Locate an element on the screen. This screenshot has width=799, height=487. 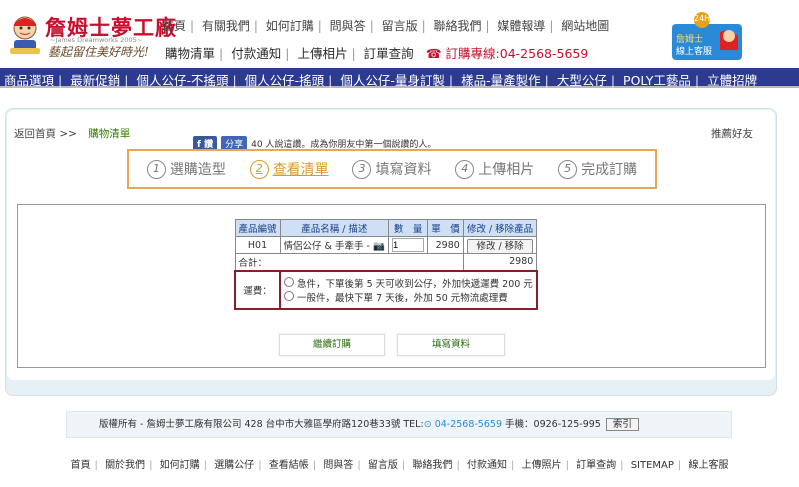
bottom-link: 查看結帳 is located at coordinates (289, 465).